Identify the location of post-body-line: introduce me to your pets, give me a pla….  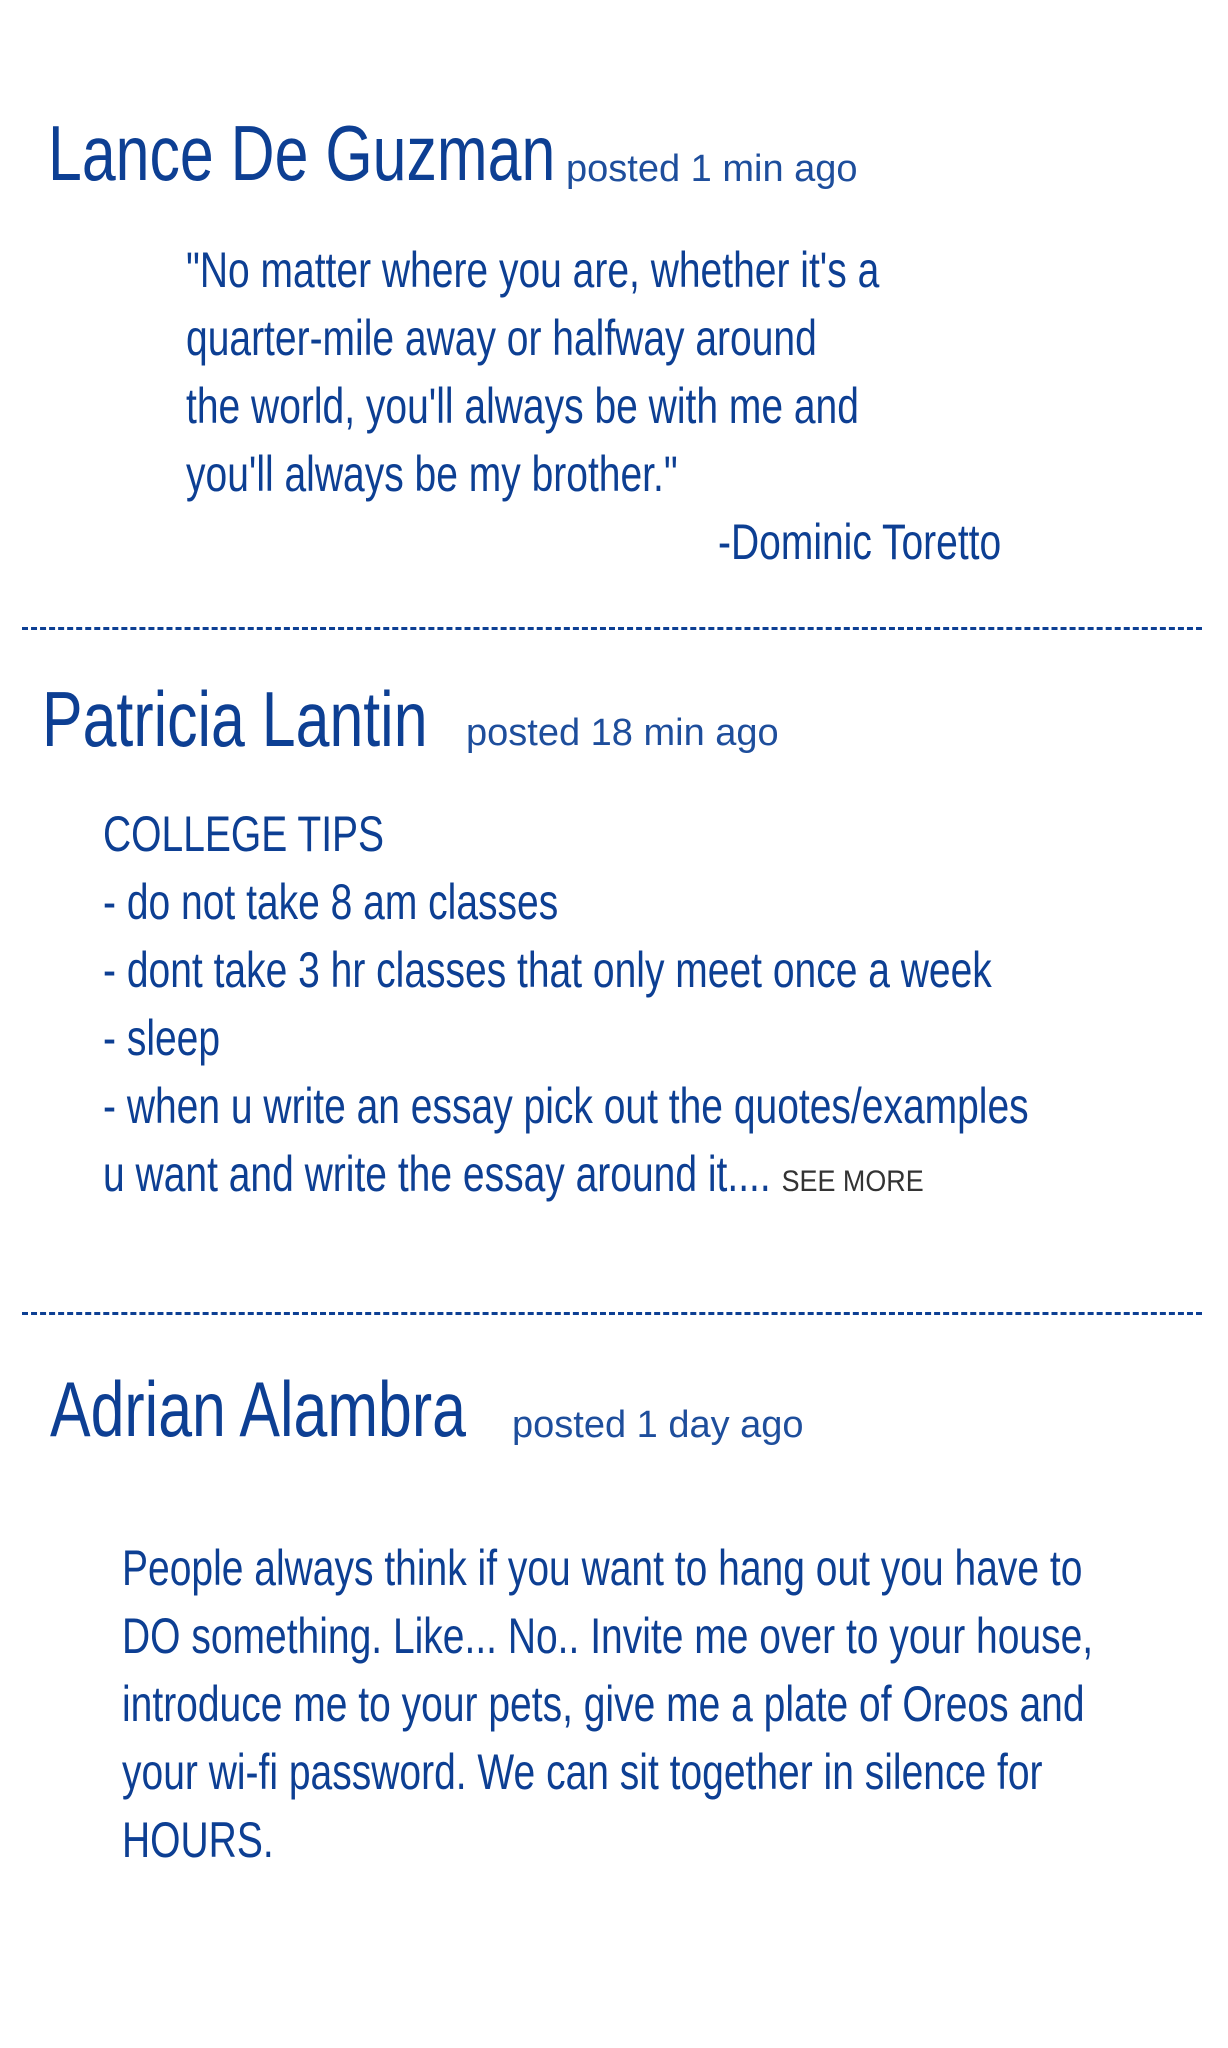
(603, 1704).